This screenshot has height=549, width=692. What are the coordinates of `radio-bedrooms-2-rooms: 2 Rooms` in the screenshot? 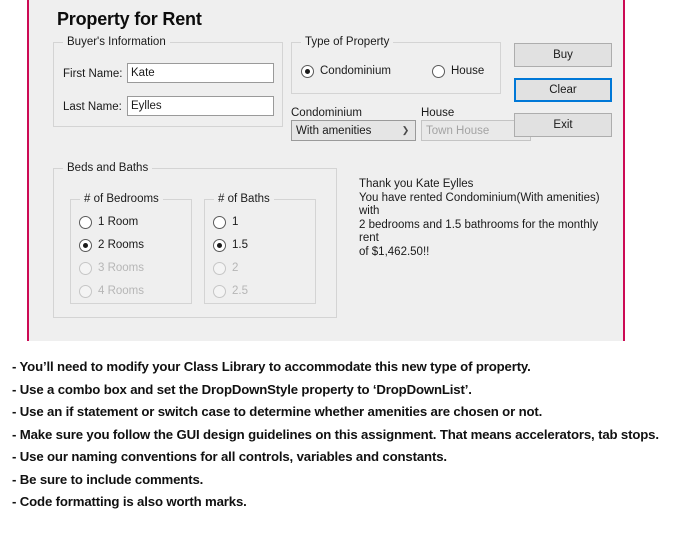 It's located at (111, 245).